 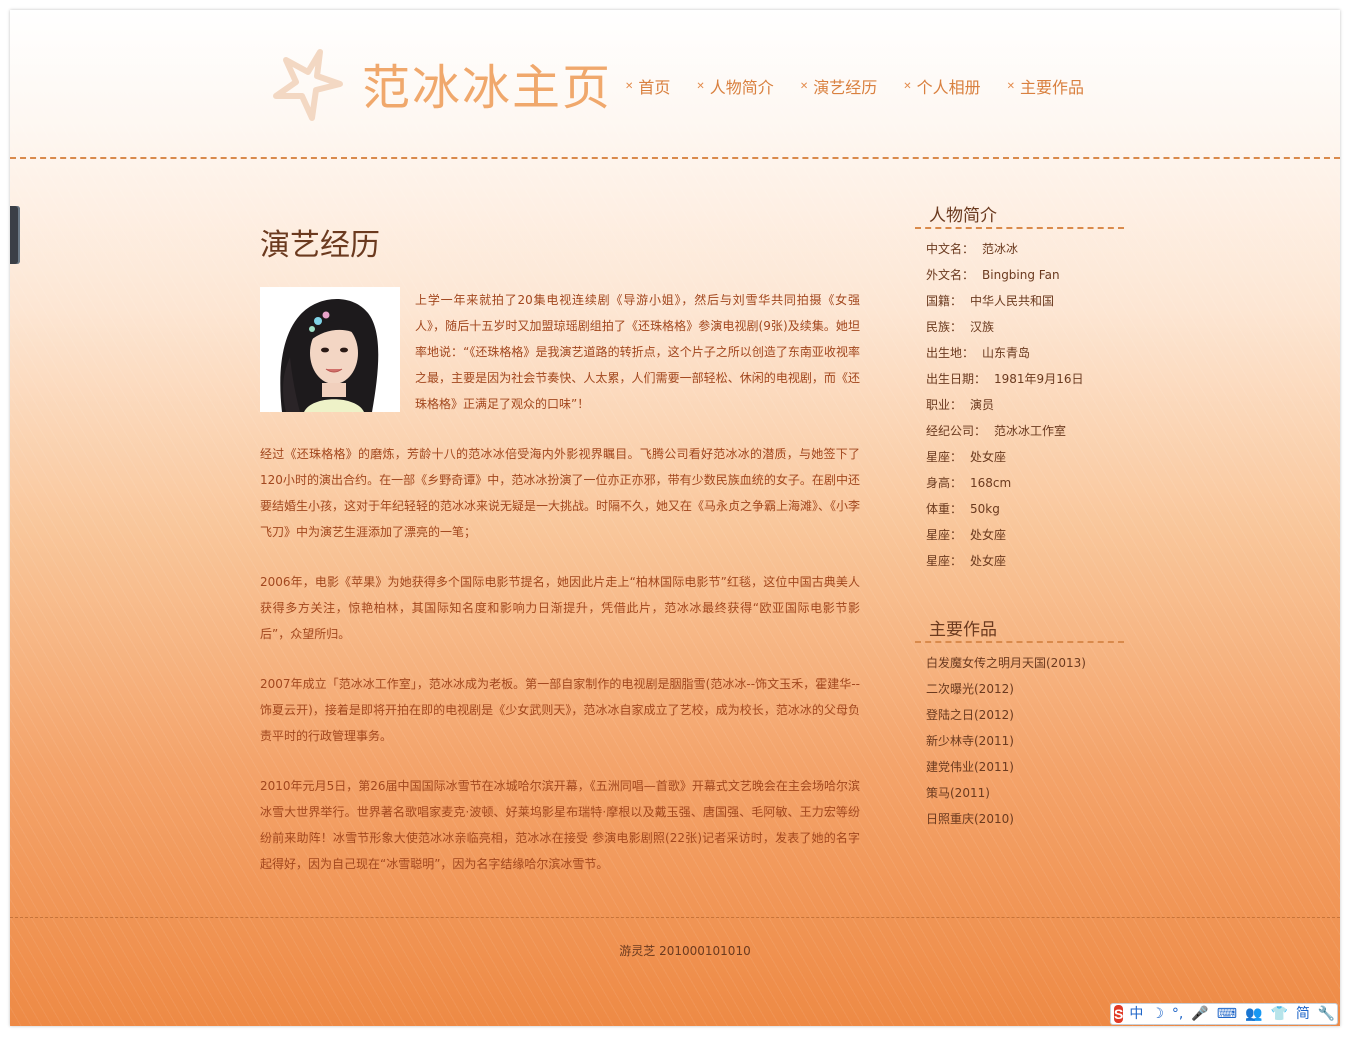 What do you see at coordinates (1004, 509) in the screenshot?
I see `profile-item: 体重： 50kg` at bounding box center [1004, 509].